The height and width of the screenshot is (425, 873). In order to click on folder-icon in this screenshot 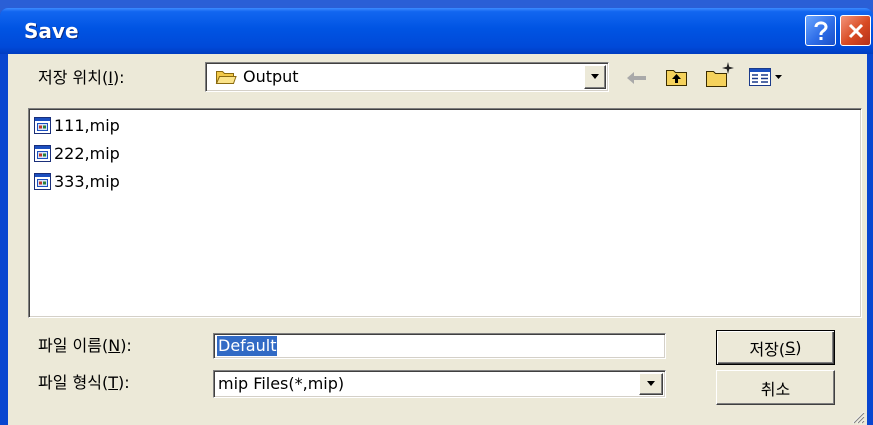, I will do `click(226, 77)`.